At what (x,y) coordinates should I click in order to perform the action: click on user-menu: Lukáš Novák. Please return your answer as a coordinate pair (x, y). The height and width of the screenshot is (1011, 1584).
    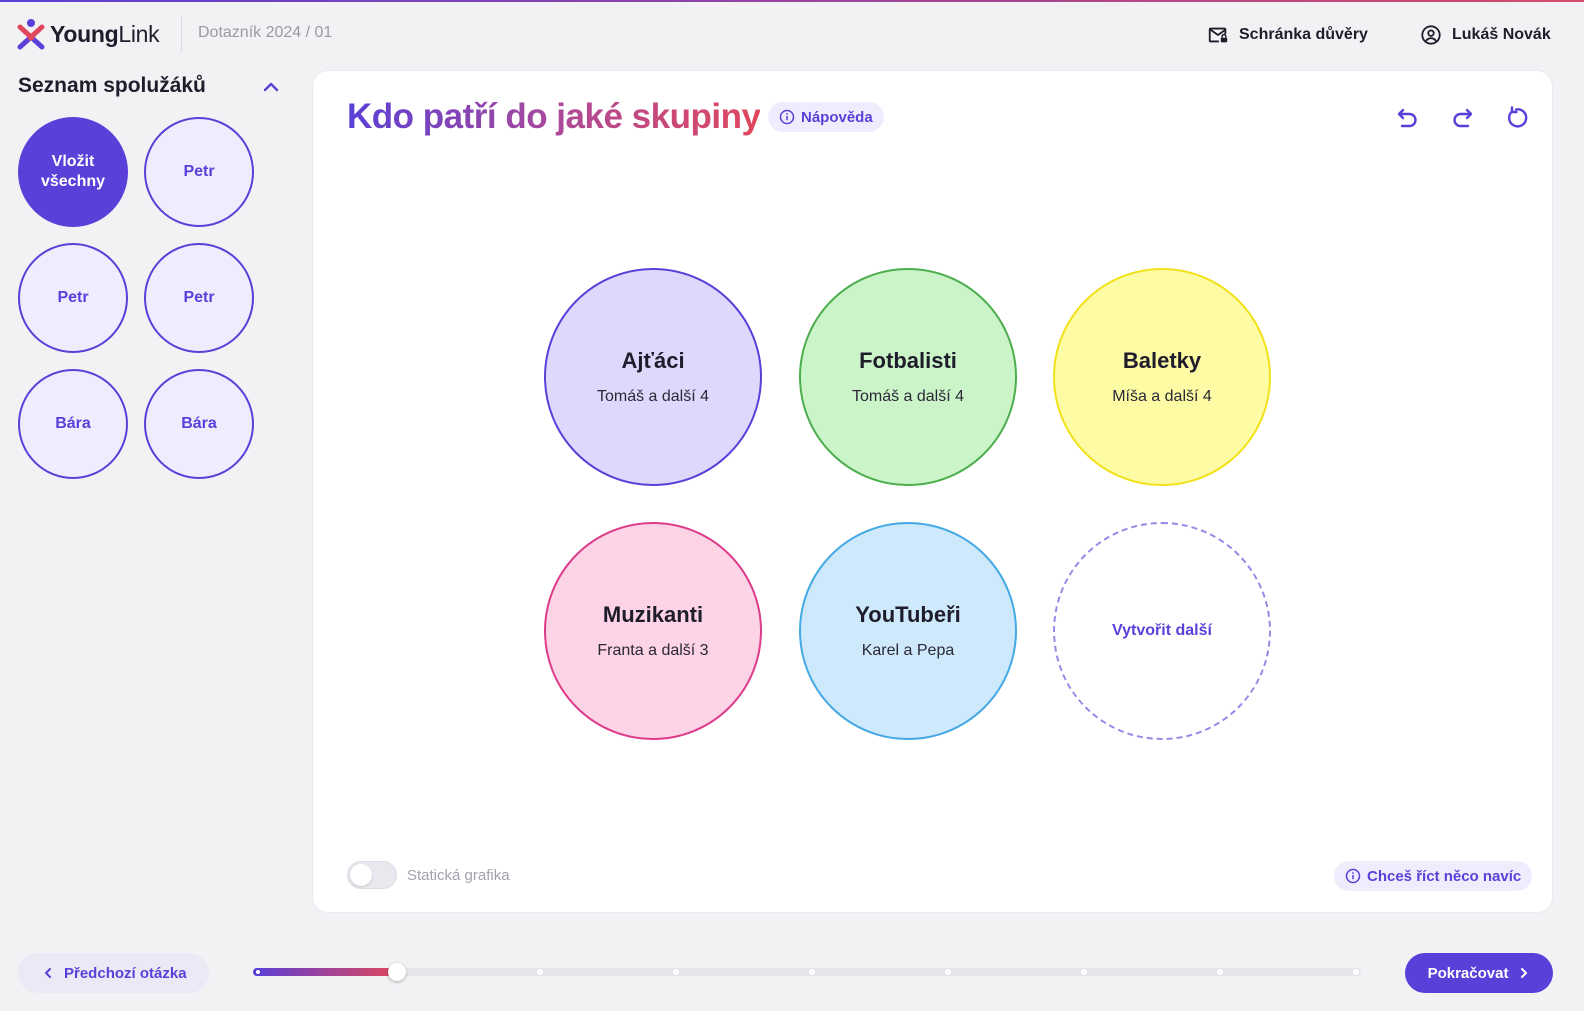
    Looking at the image, I should click on (1485, 35).